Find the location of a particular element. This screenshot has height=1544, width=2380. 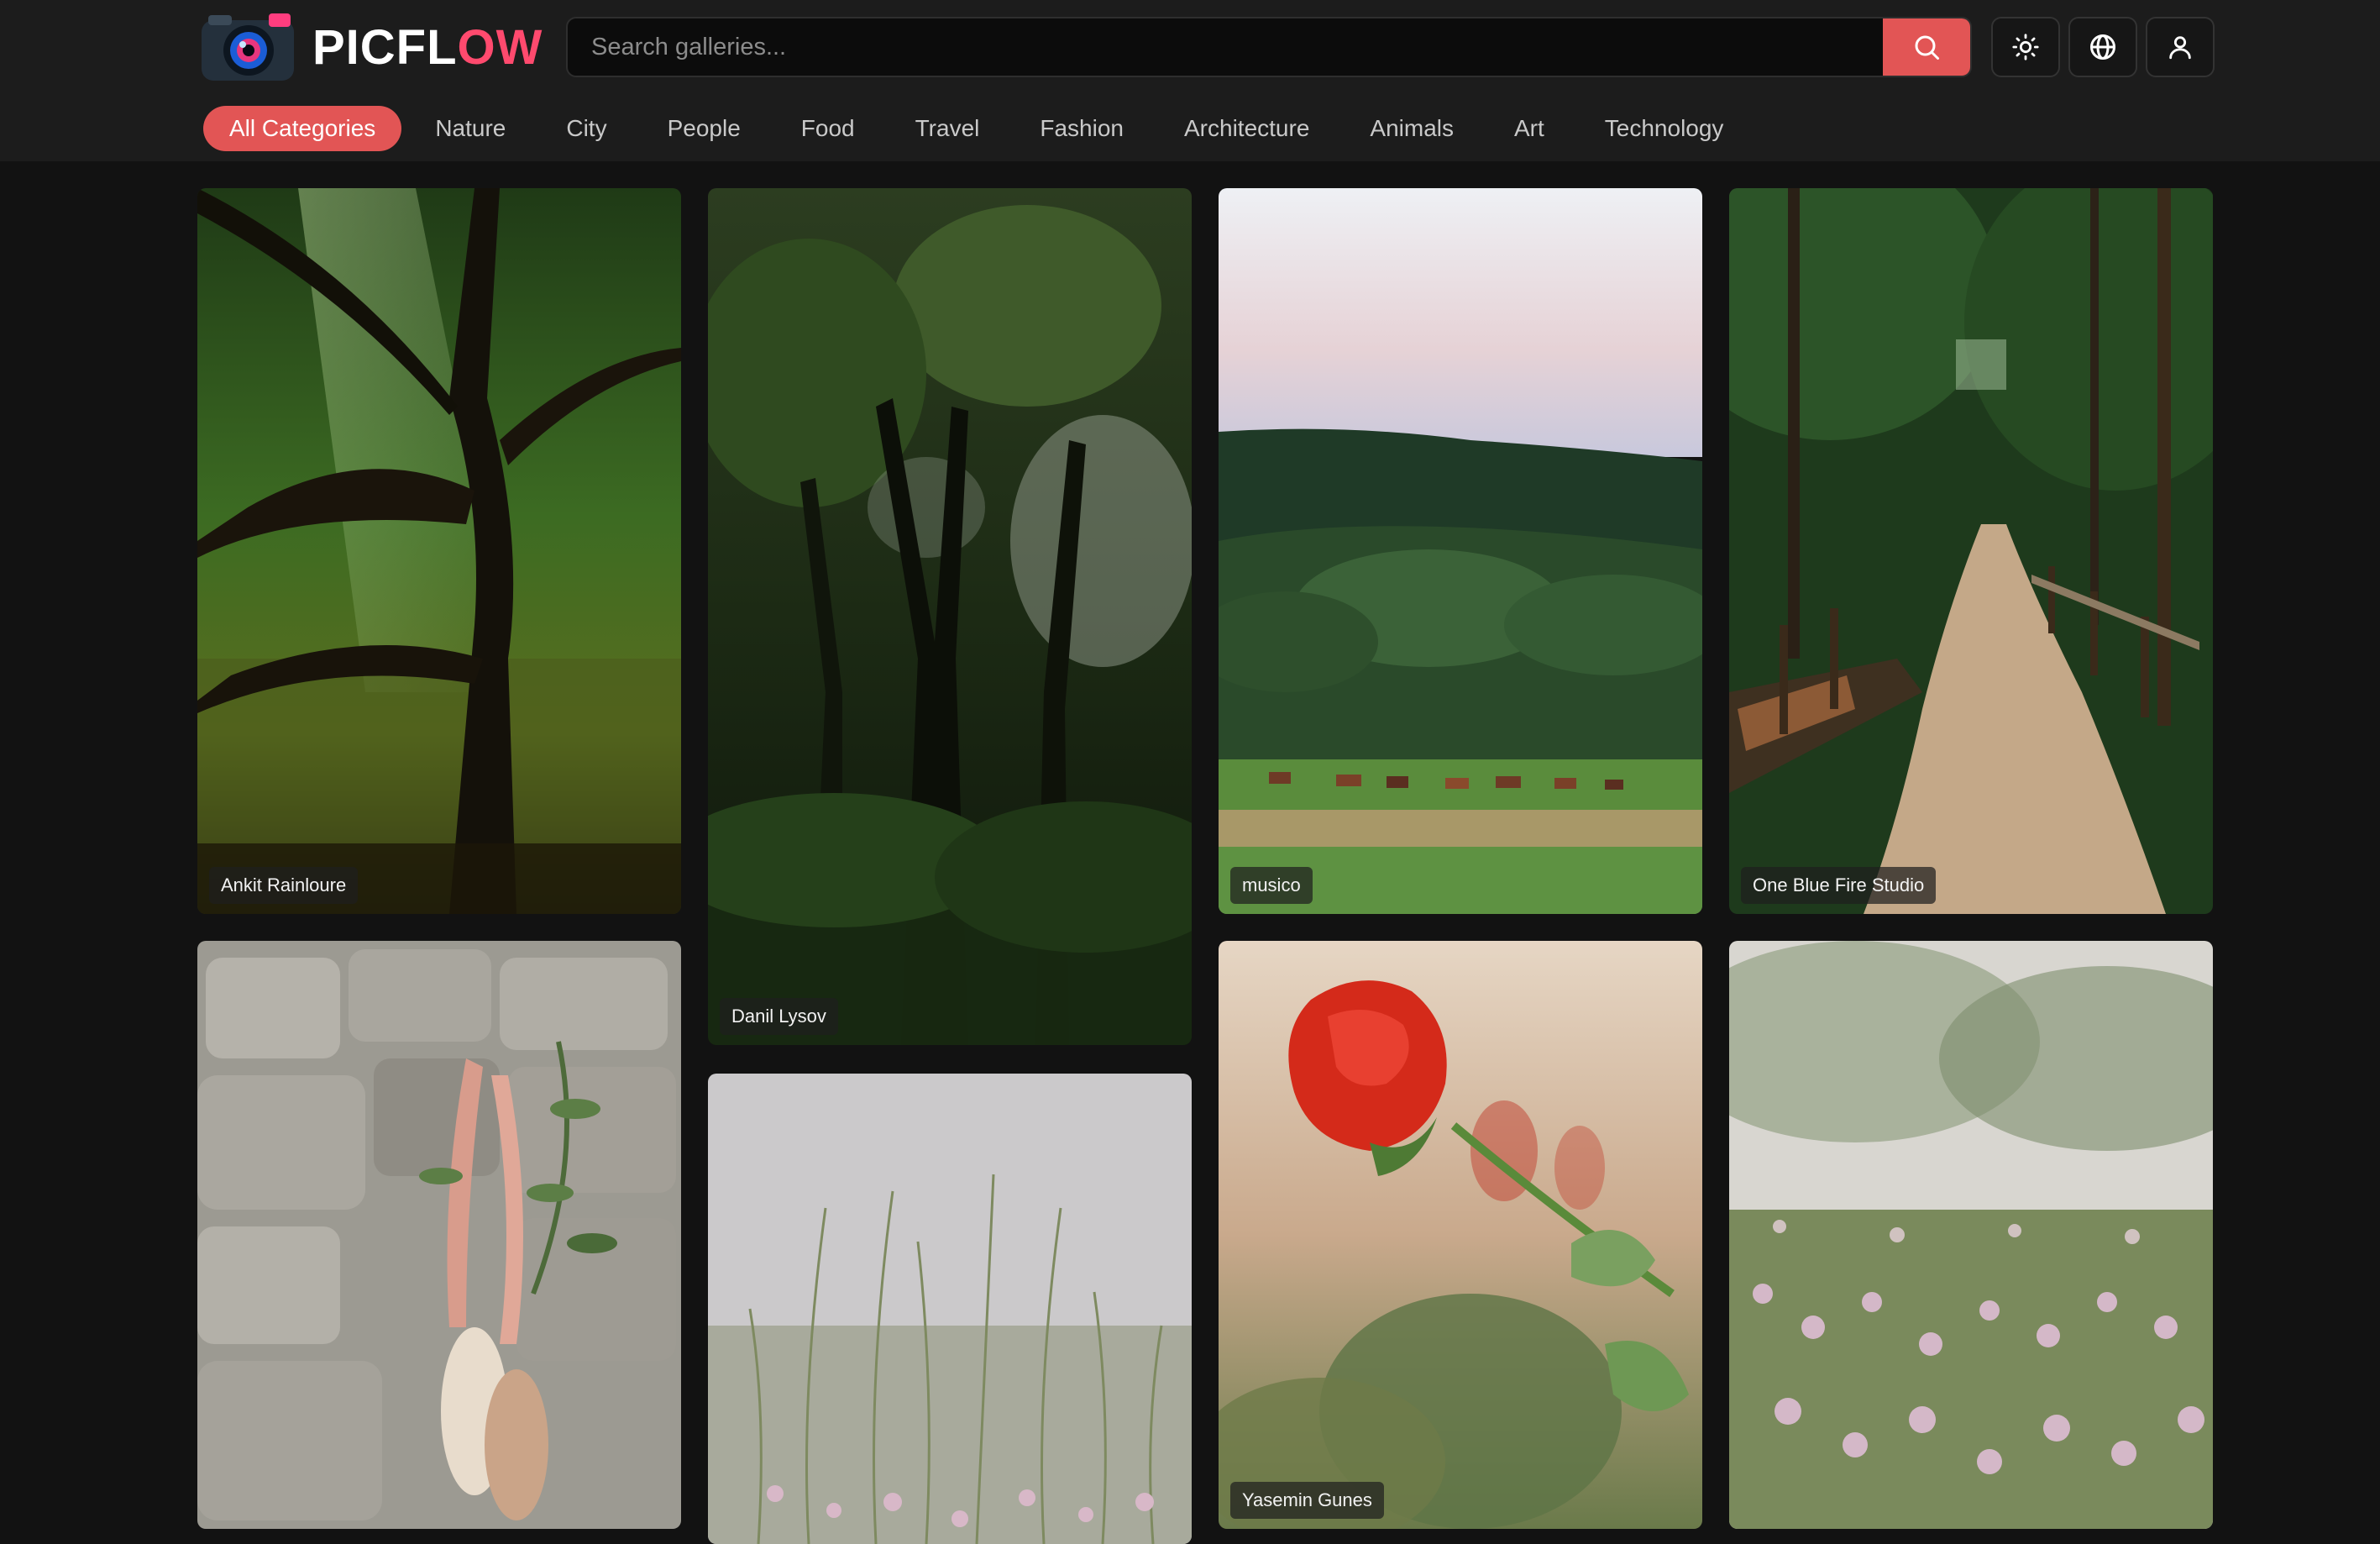

brand-name: PICFLOW is located at coordinates (427, 47).